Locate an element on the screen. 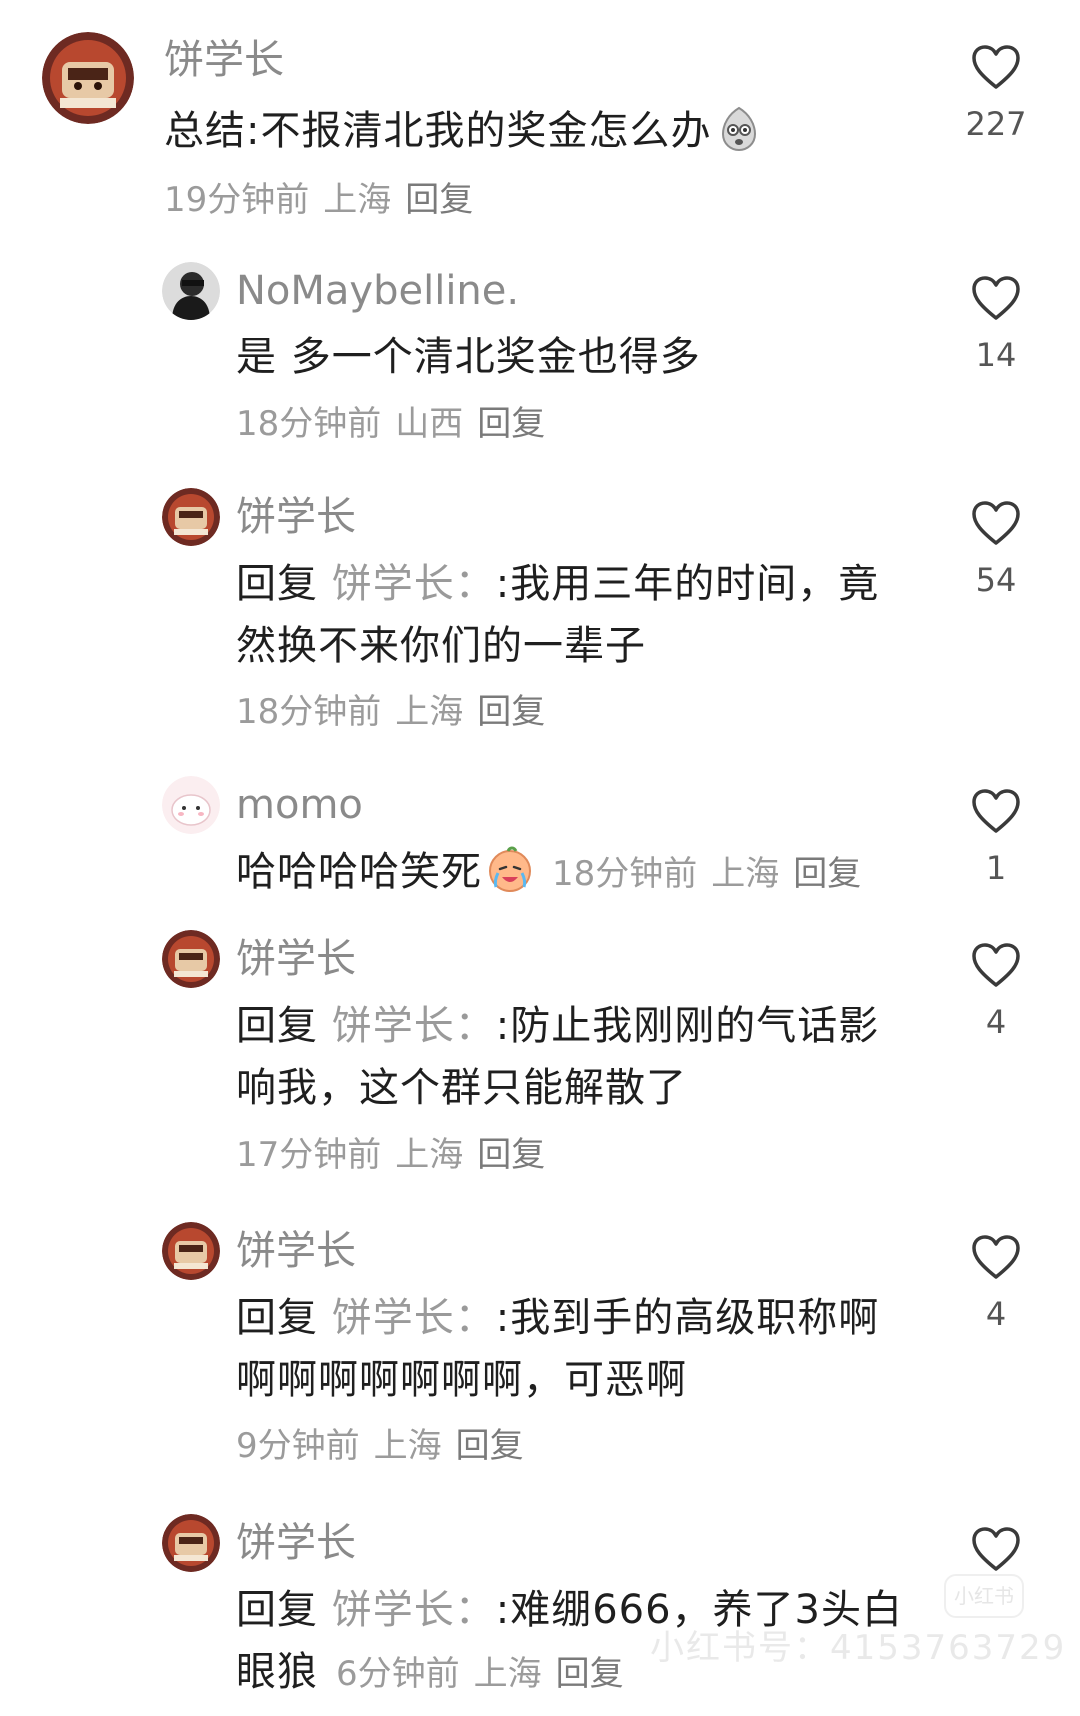 This screenshot has height=1716, width=1080. comment-body: 总结:不报清北我的奖金怎么办 is located at coordinates (438, 131).